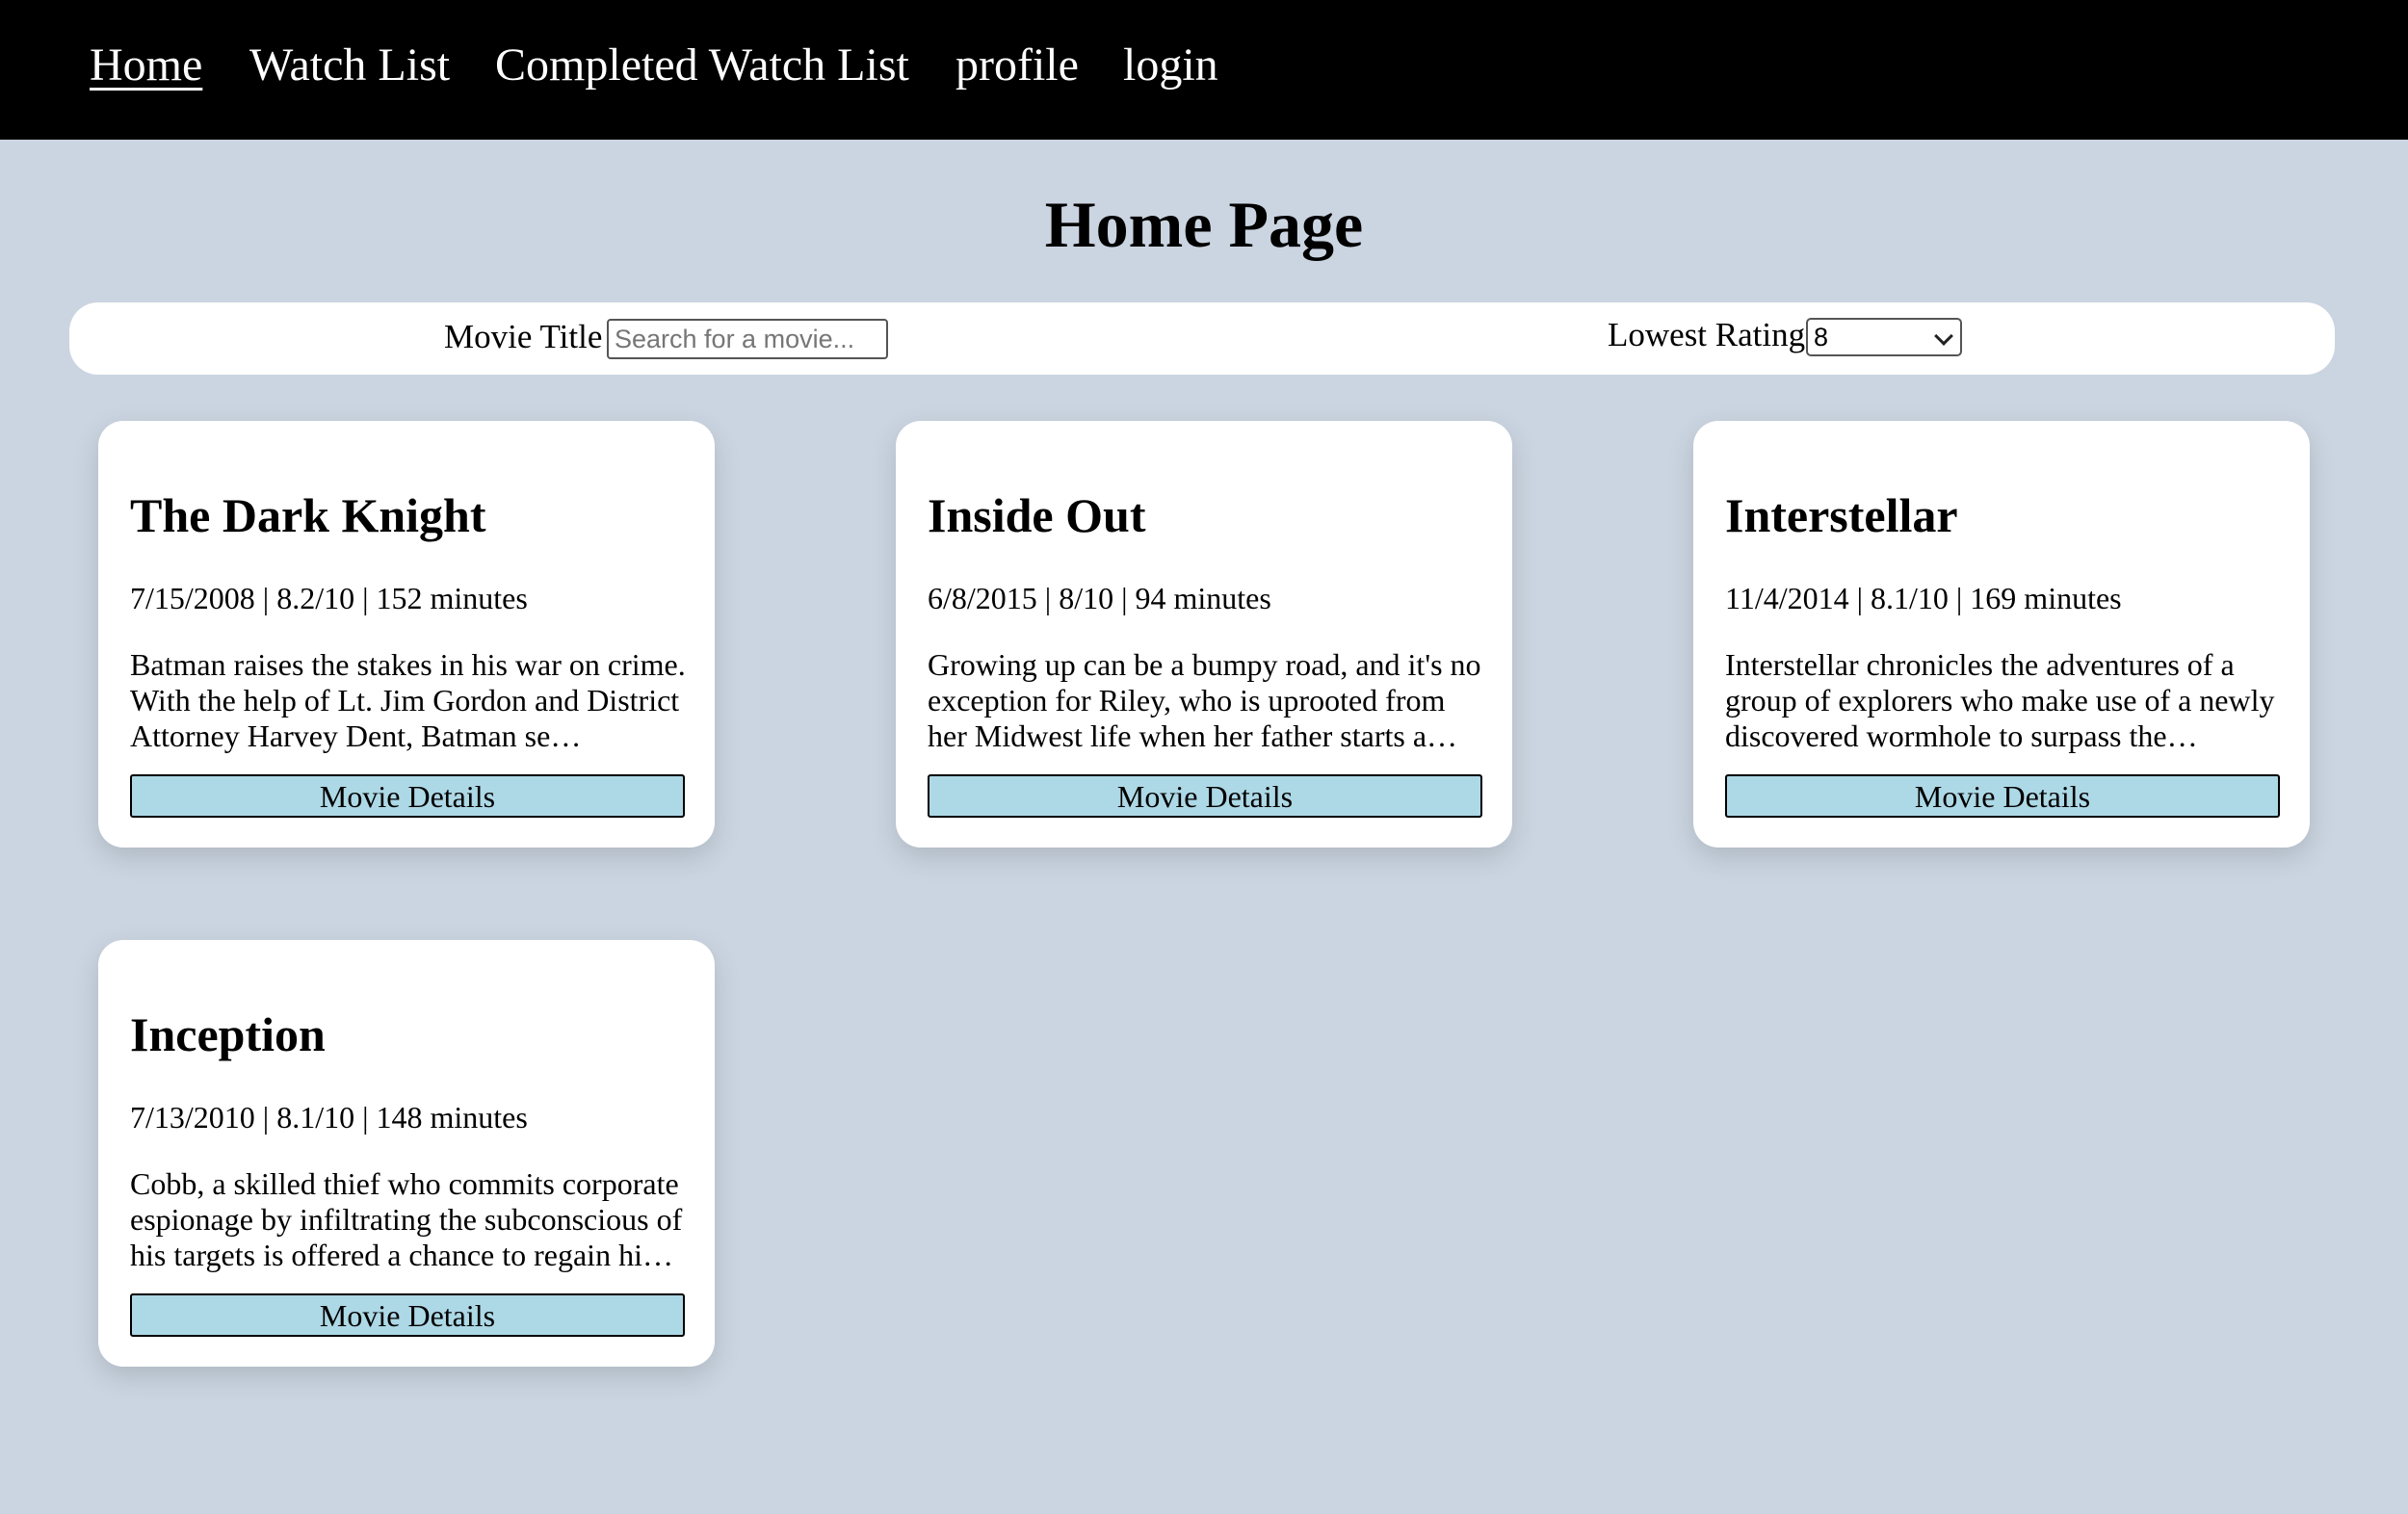 The width and height of the screenshot is (2408, 1514). Describe the element at coordinates (1923, 598) in the screenshot. I see `movie-meta: 11/4/2014 | 8.1/10 | 169 minutes` at that location.